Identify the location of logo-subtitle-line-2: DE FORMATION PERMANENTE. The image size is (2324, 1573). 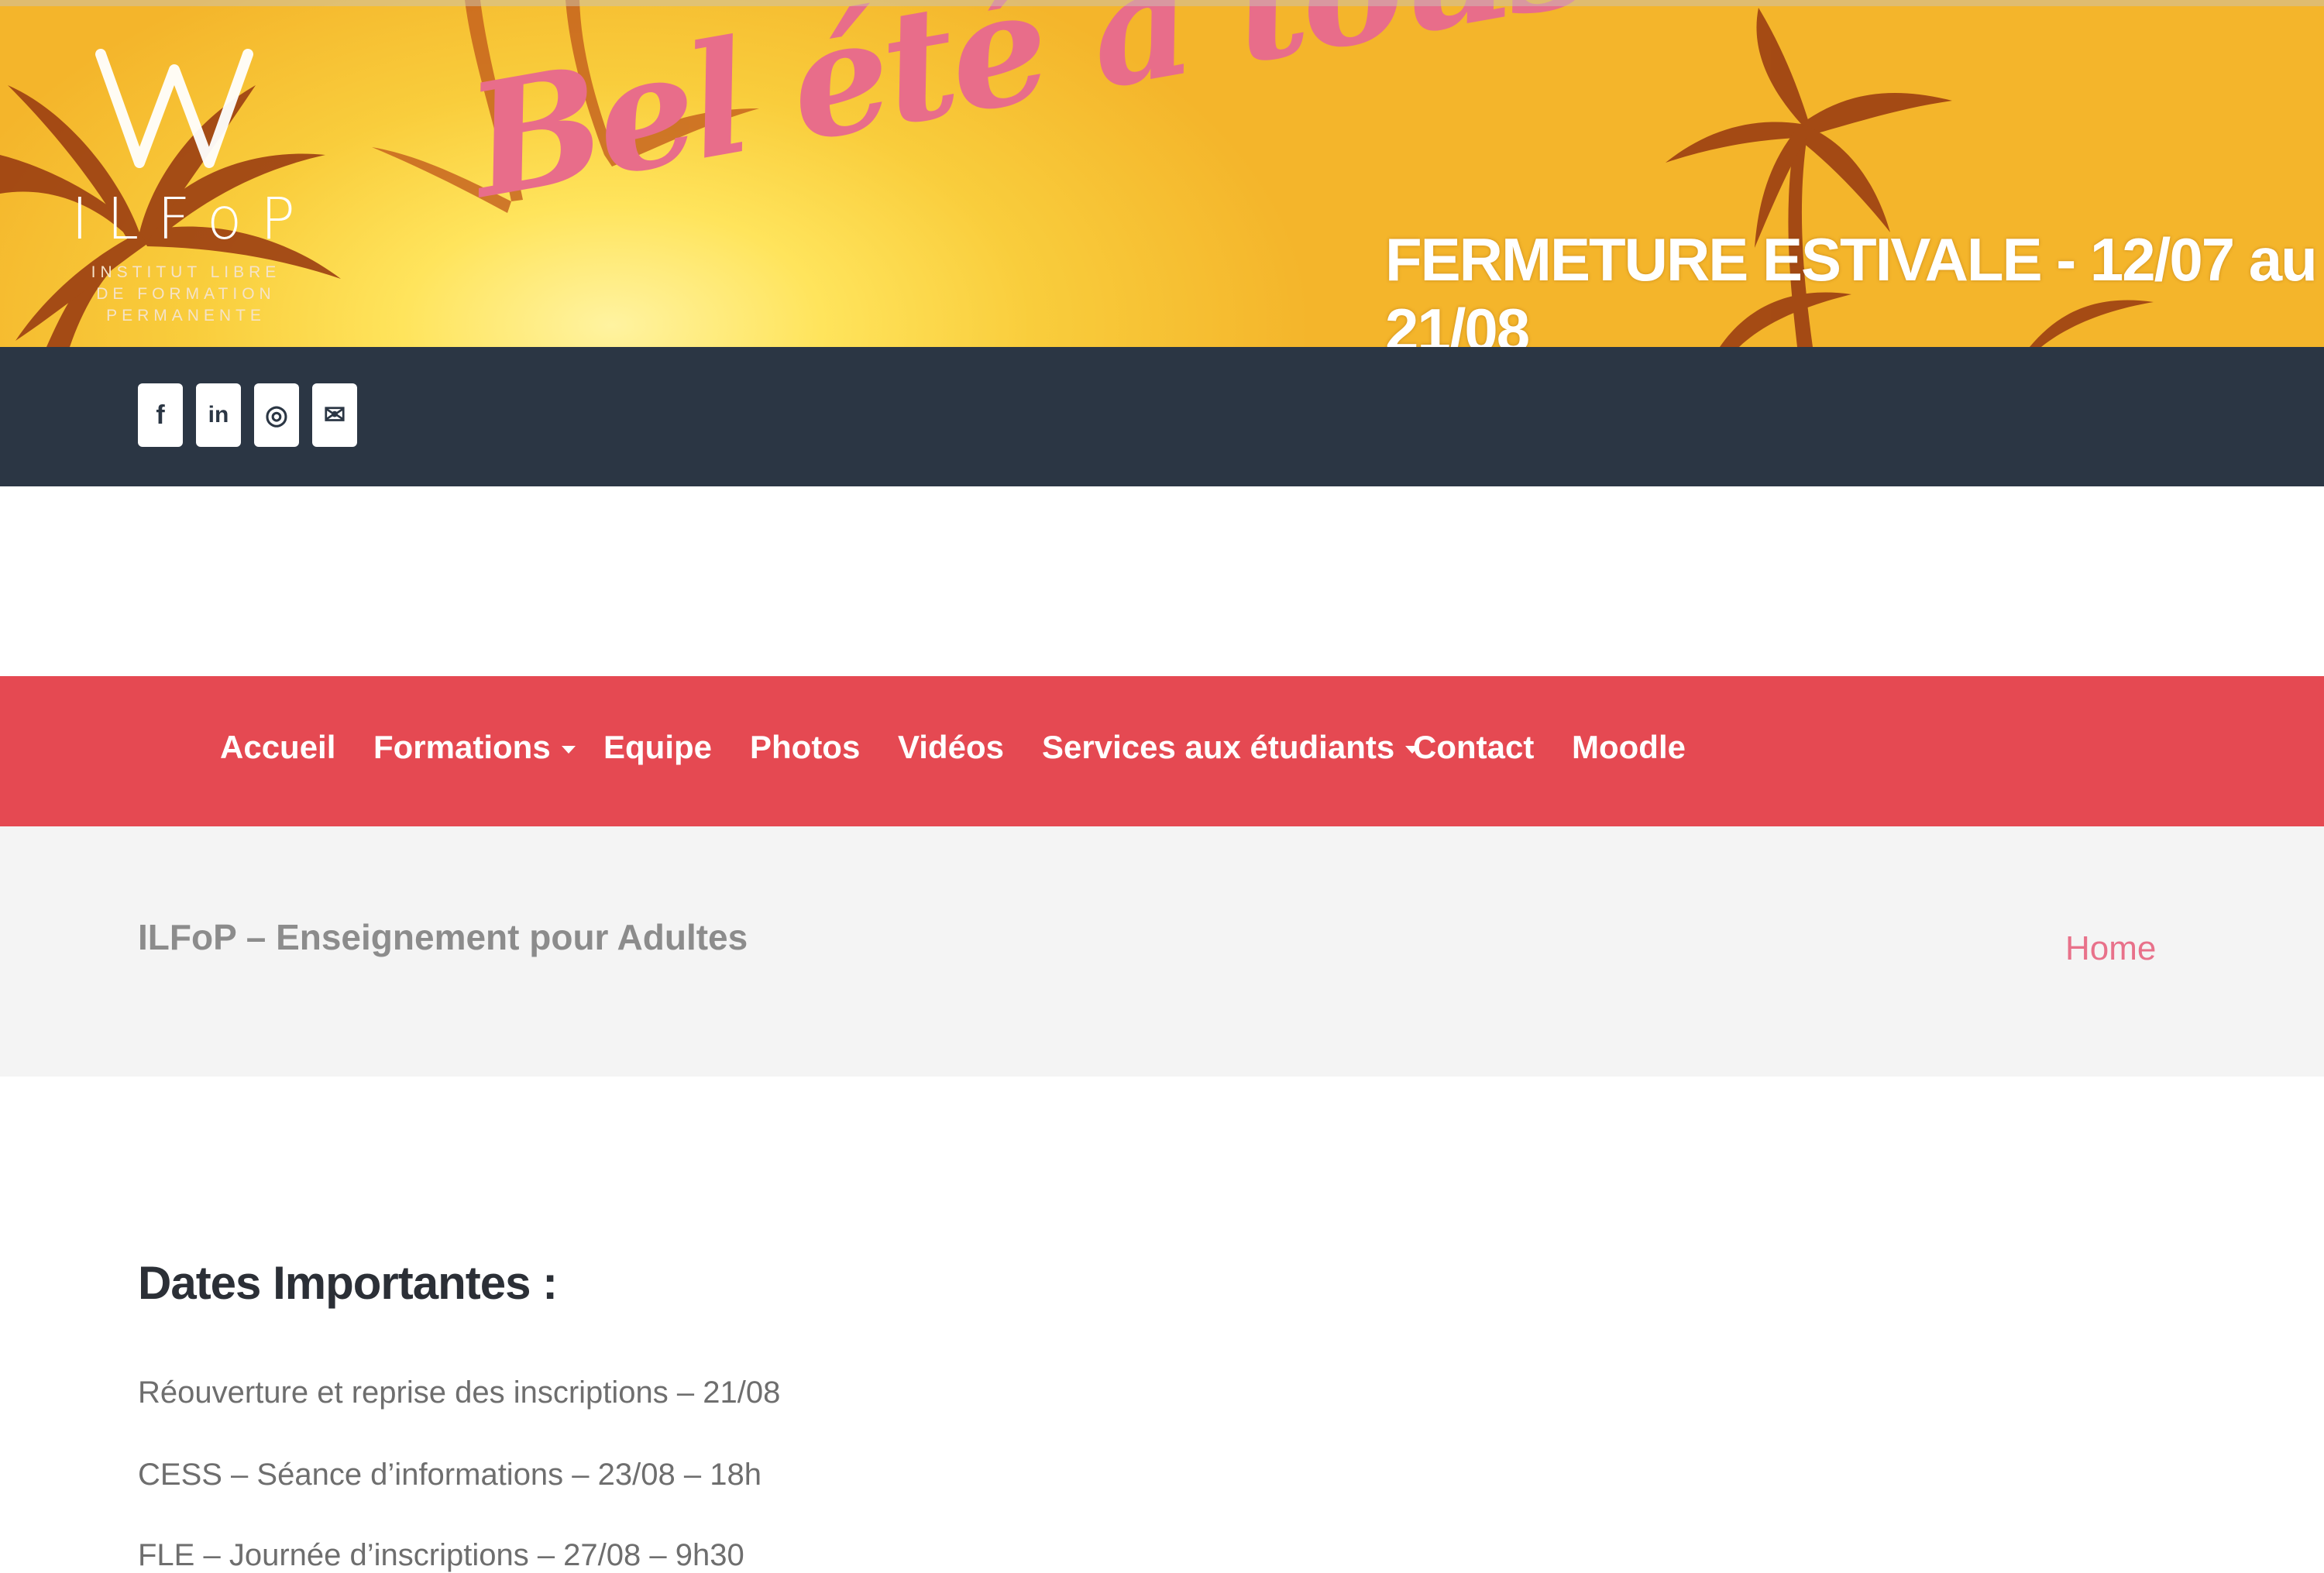
(186, 305).